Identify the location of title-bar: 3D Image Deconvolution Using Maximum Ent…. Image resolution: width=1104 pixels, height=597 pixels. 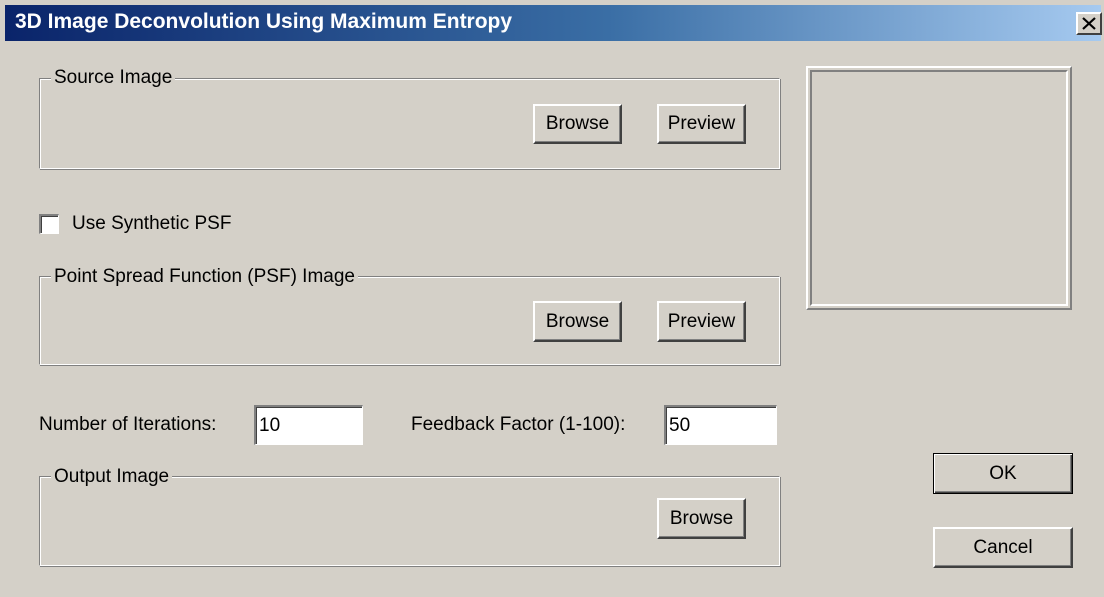
(553, 23).